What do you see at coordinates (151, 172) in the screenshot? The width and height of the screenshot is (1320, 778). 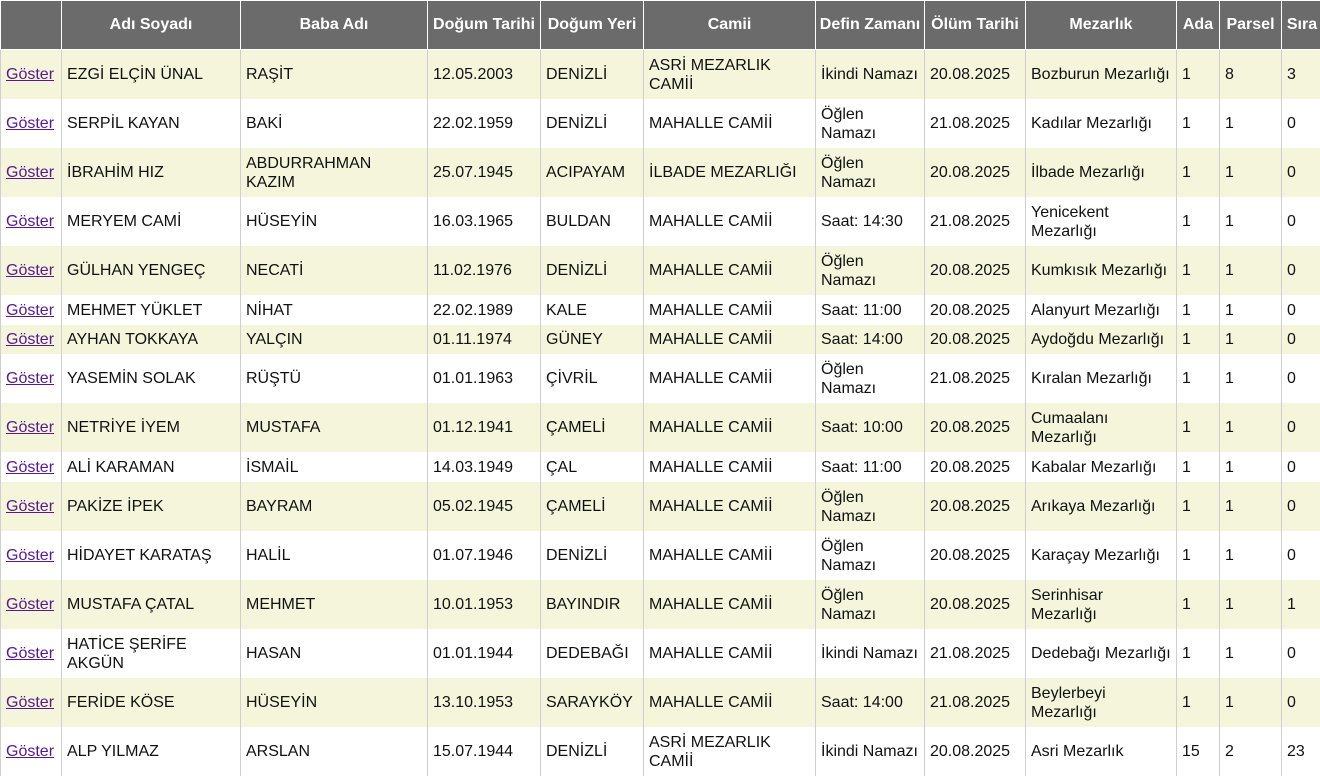 I see `cell-name: İBRAHİM HIZ` at bounding box center [151, 172].